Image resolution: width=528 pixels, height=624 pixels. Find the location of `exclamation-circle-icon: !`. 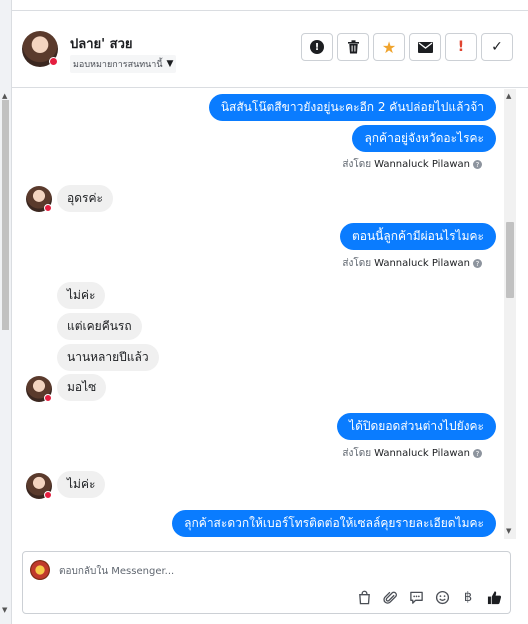

exclamation-circle-icon: ! is located at coordinates (317, 47).